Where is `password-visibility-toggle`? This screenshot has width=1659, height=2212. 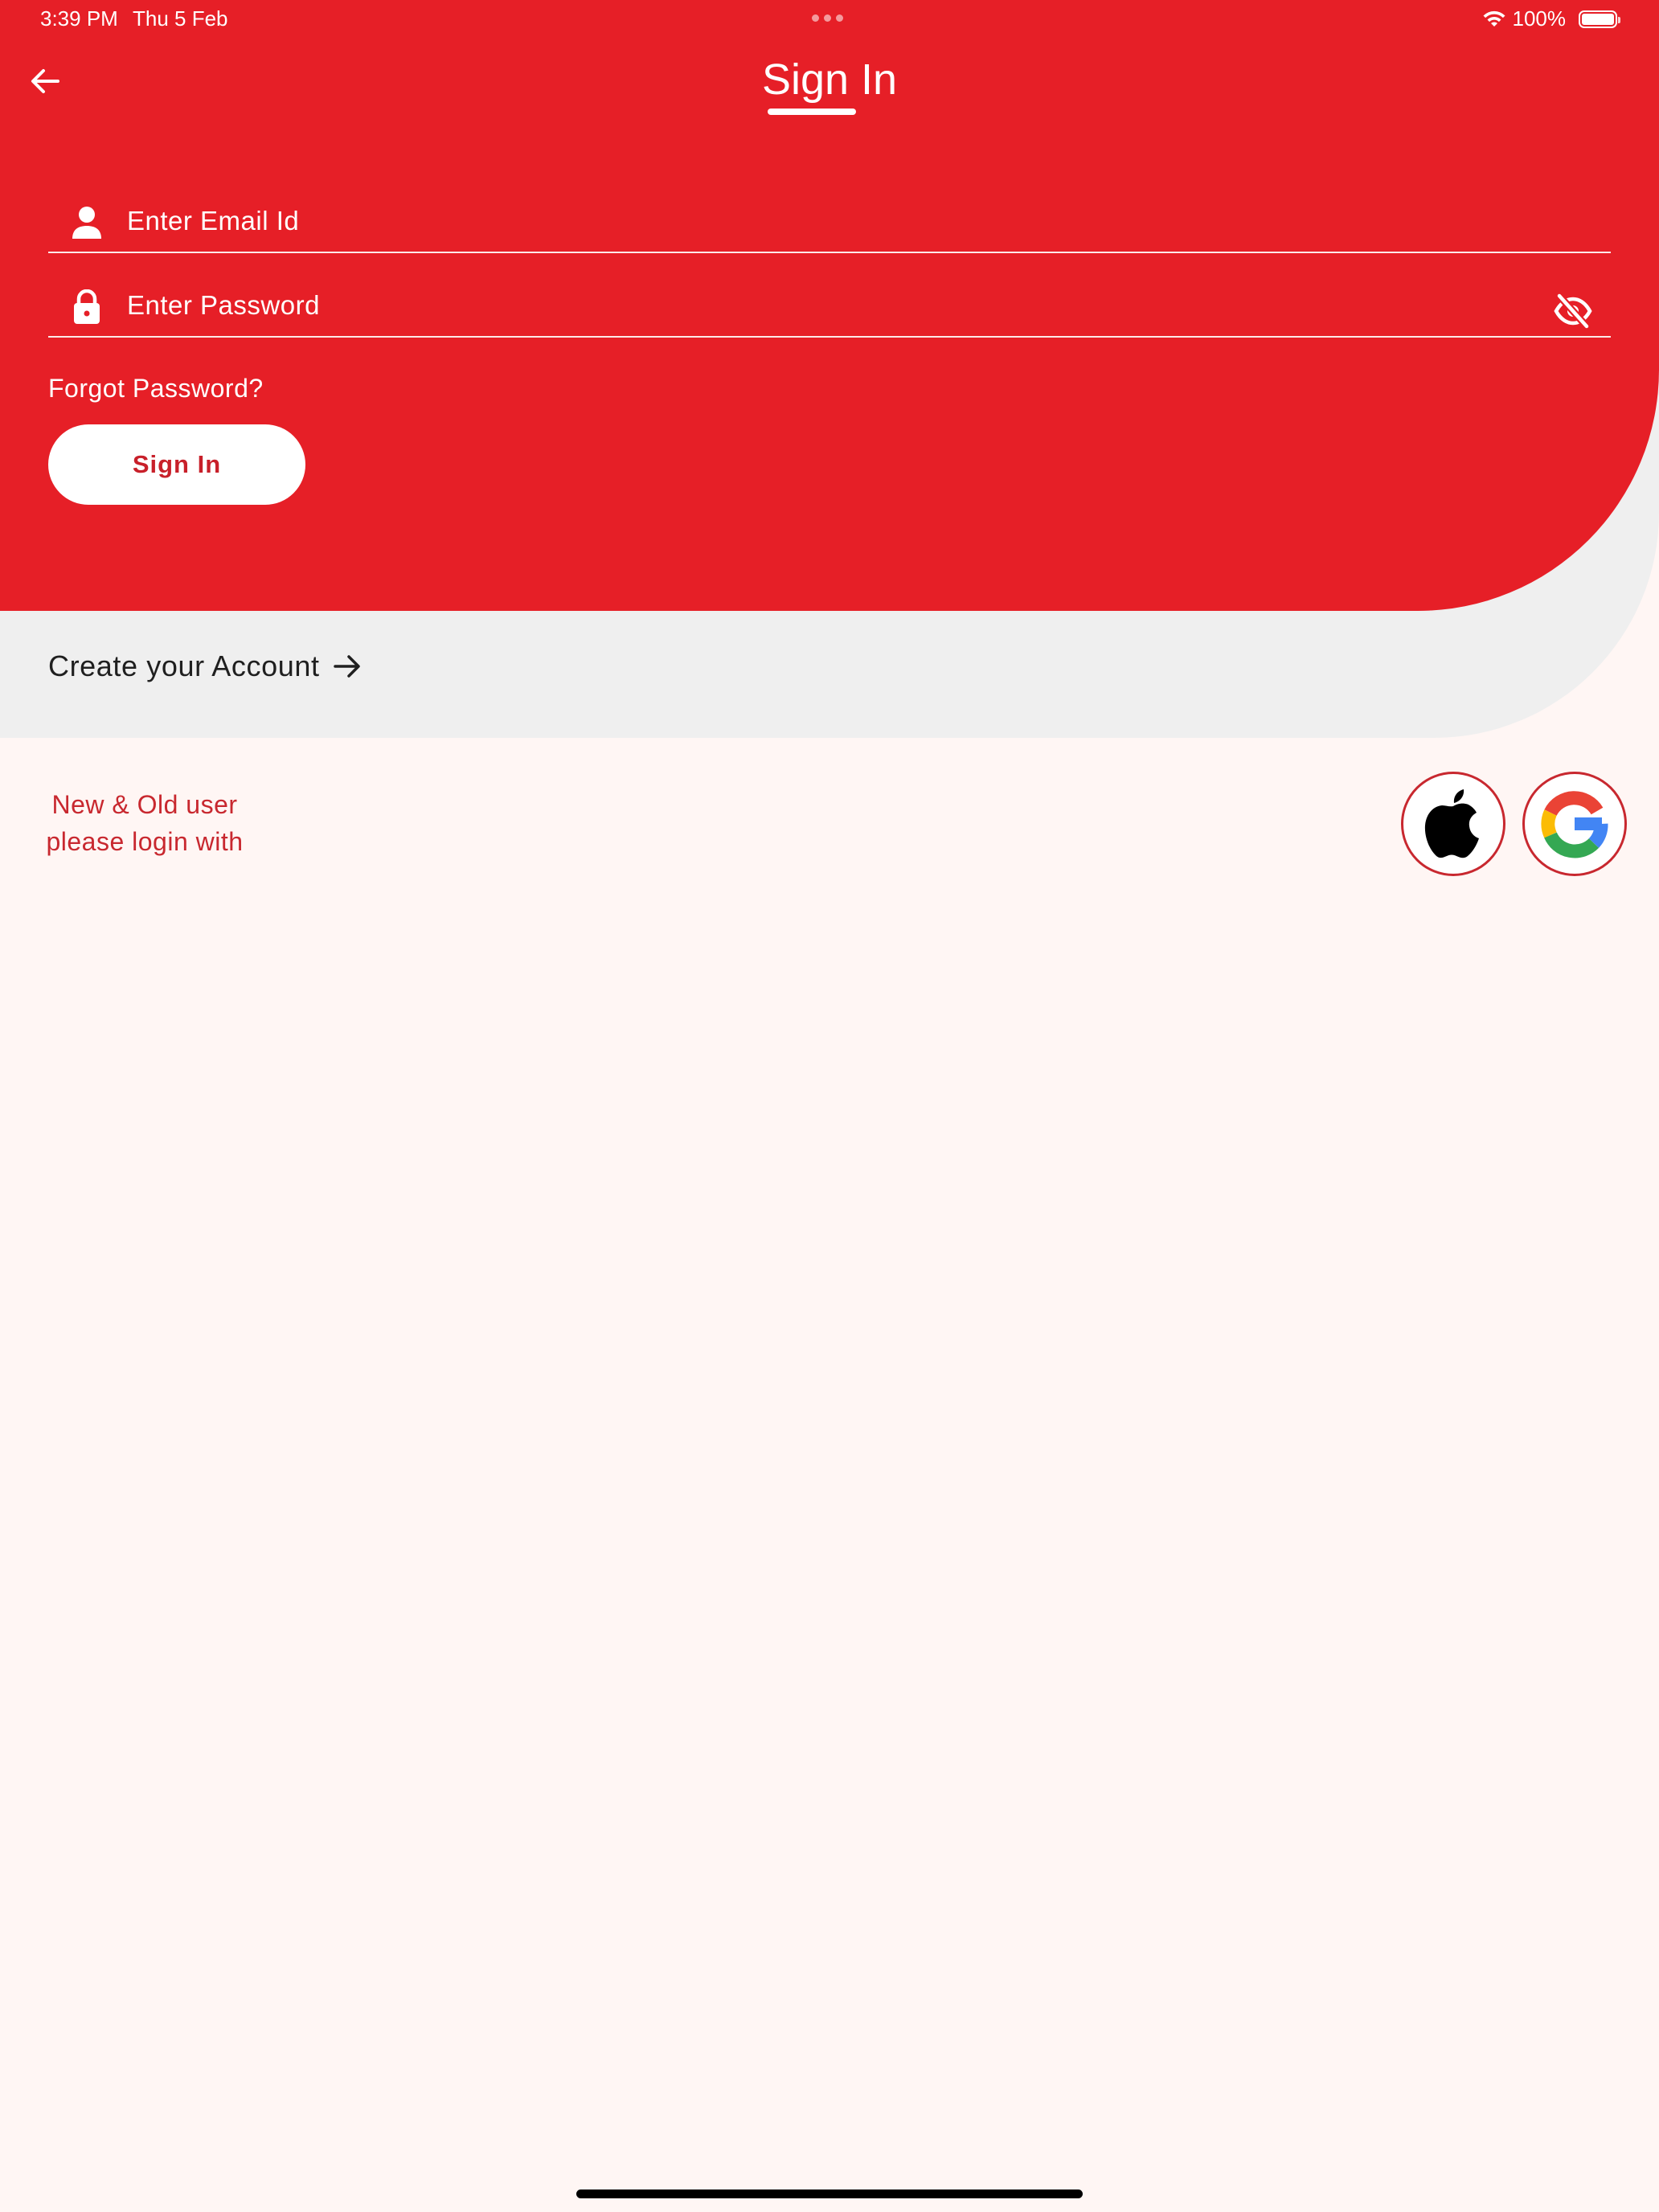 password-visibility-toggle is located at coordinates (1573, 311).